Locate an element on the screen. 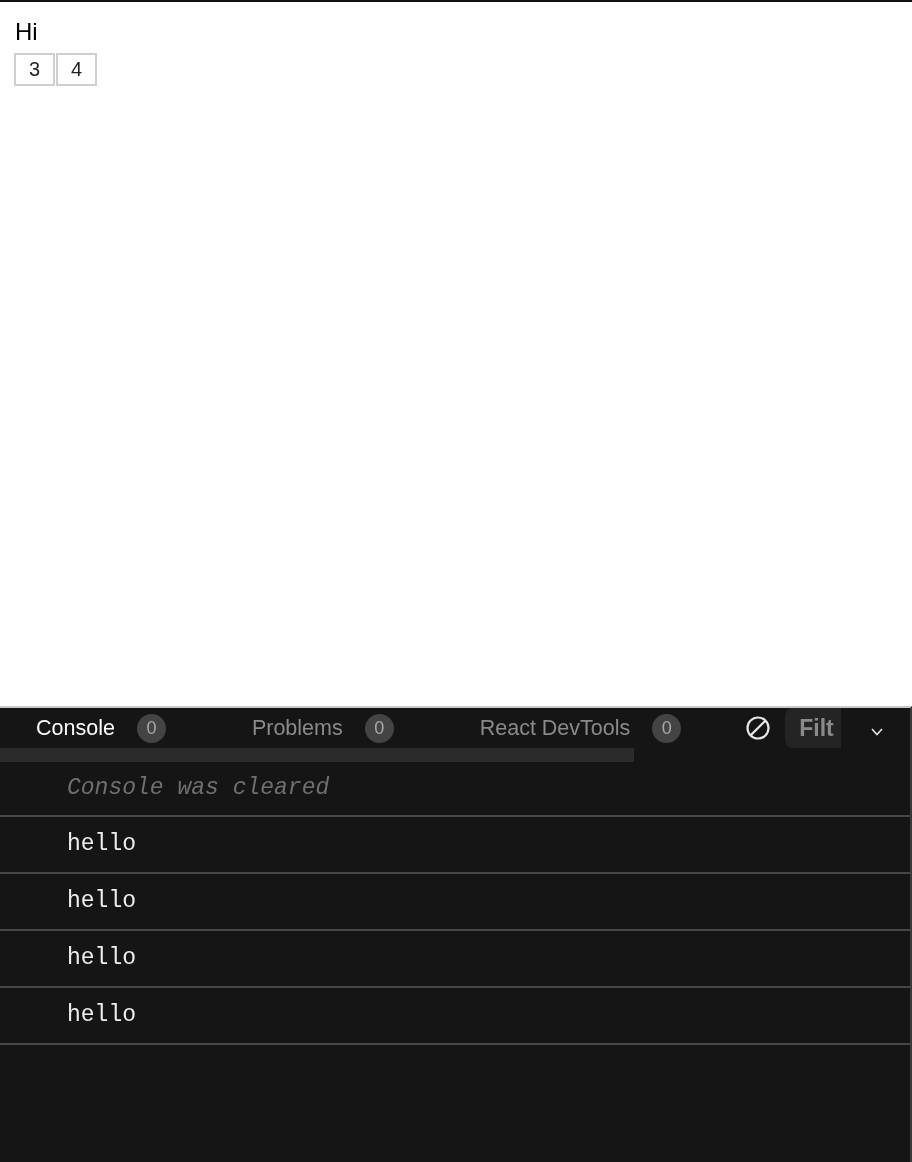 This screenshot has width=912, height=1162. number-button: 3 is located at coordinates (34, 69).